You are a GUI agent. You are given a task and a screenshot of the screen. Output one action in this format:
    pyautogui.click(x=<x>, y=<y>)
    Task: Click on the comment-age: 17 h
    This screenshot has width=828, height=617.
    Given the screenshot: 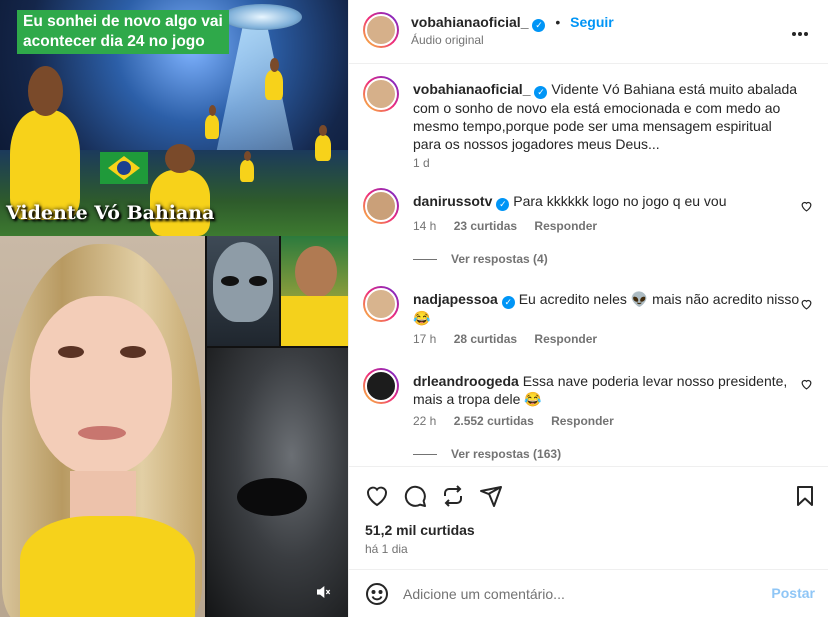 What is the action you would take?
    pyautogui.click(x=425, y=339)
    